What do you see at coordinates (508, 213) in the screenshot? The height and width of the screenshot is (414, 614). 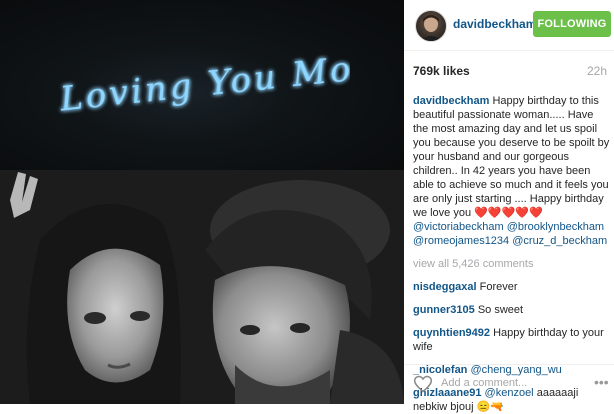 I see `heart-emojis: ❤️❤️❤️❤️❤️` at bounding box center [508, 213].